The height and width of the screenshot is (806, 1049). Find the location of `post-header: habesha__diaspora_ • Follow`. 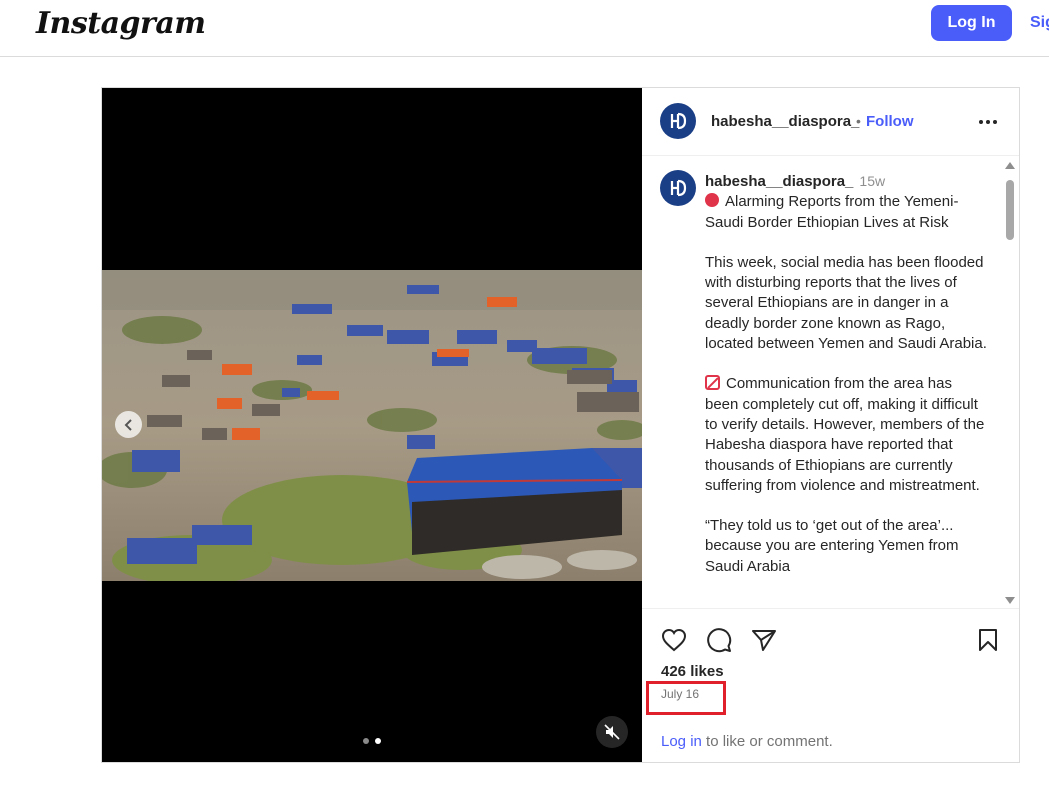

post-header: habesha__diaspora_ • Follow is located at coordinates (830, 122).